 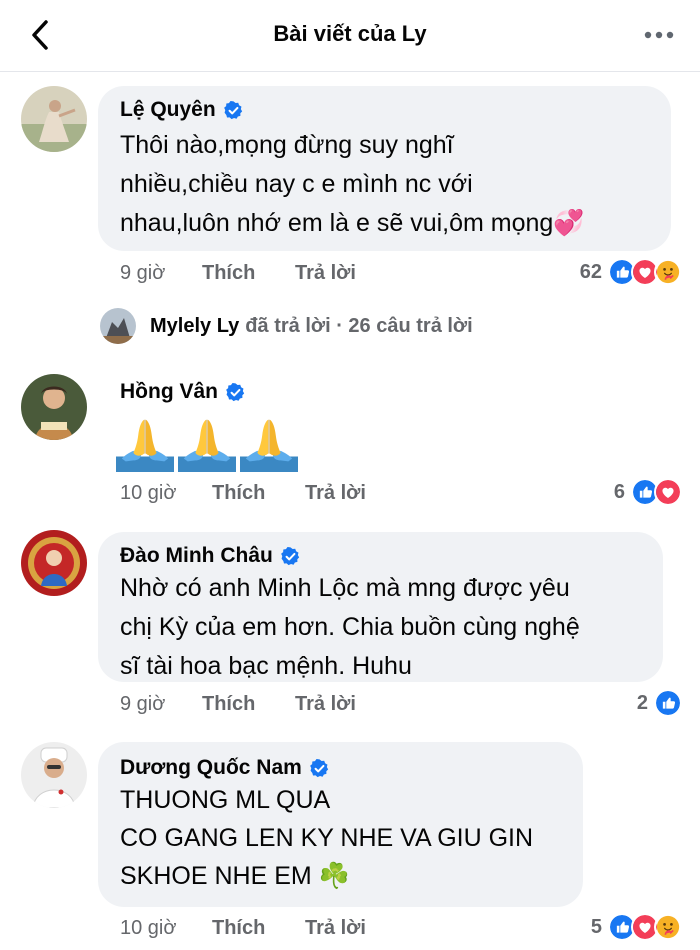 What do you see at coordinates (196, 556) in the screenshot?
I see `author-name: Đào Minh Châu` at bounding box center [196, 556].